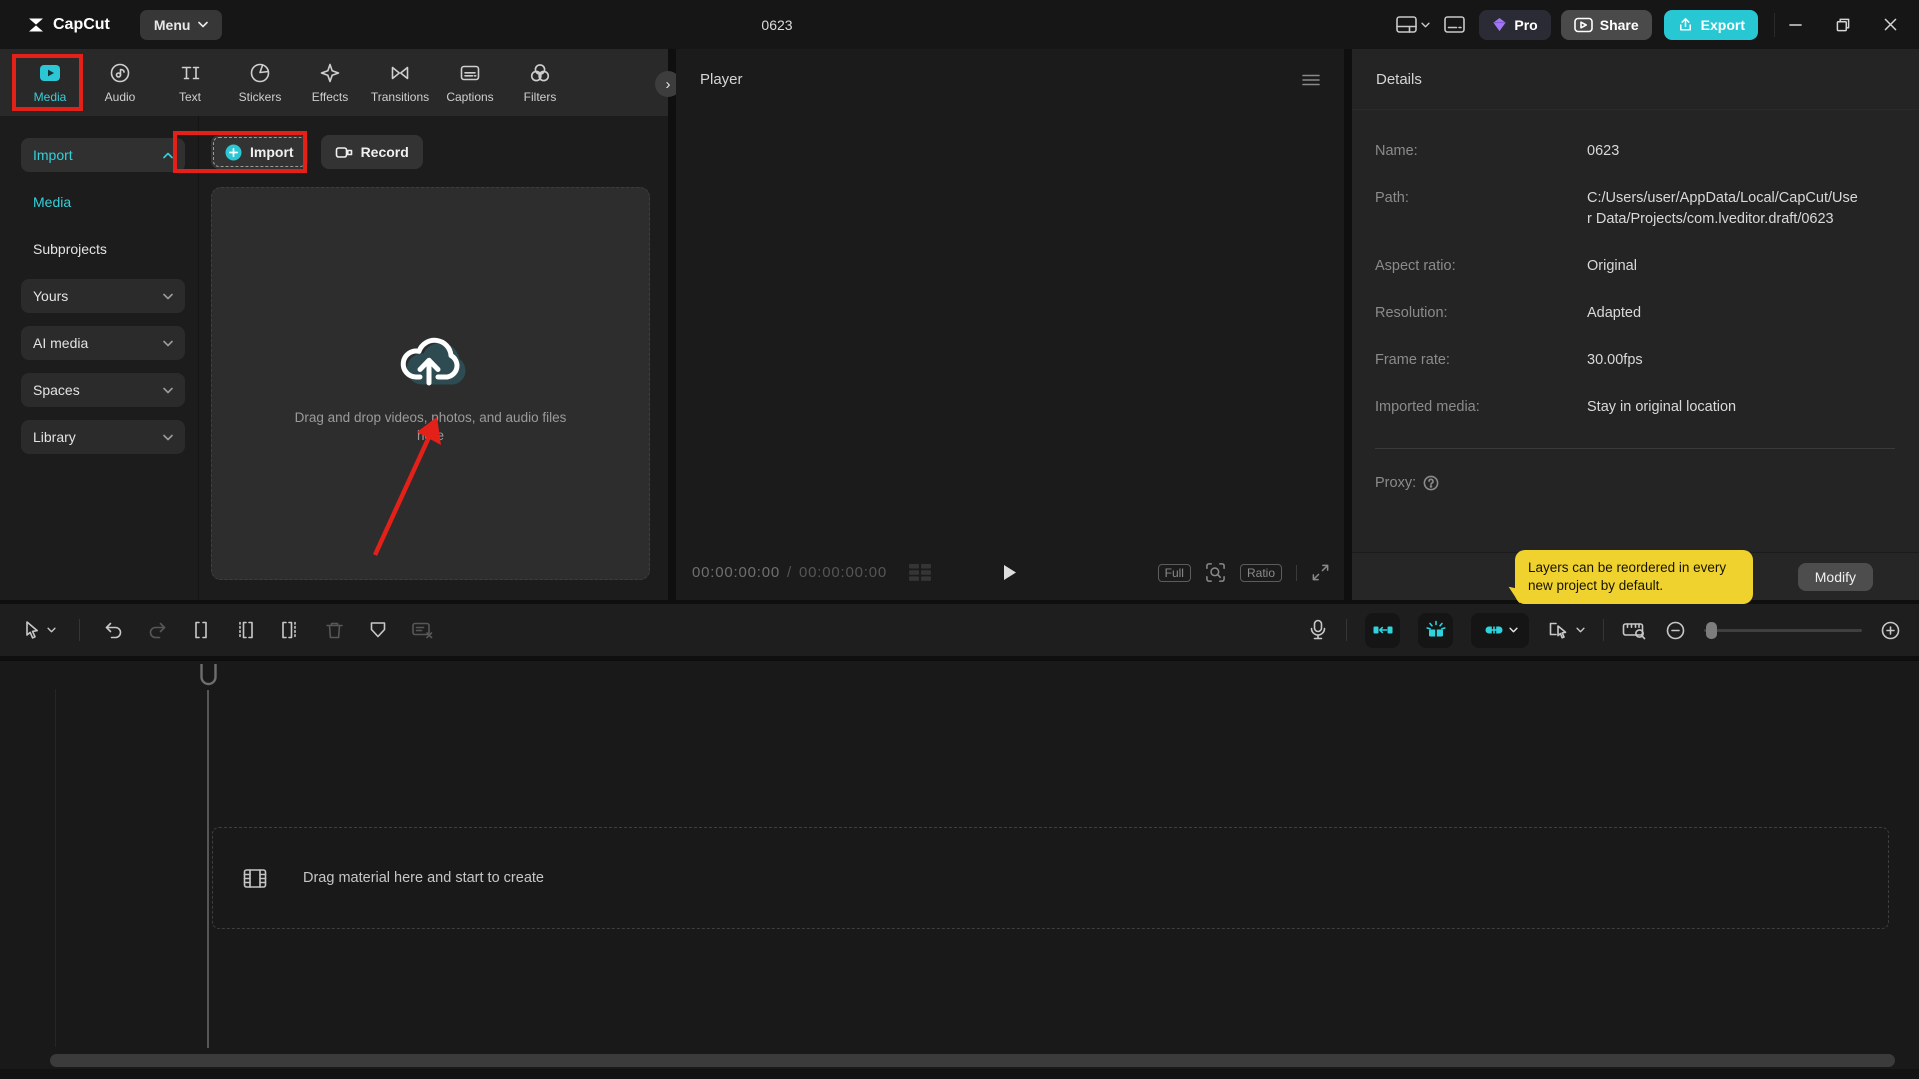  I want to click on track-header-divider, so click(55, 868).